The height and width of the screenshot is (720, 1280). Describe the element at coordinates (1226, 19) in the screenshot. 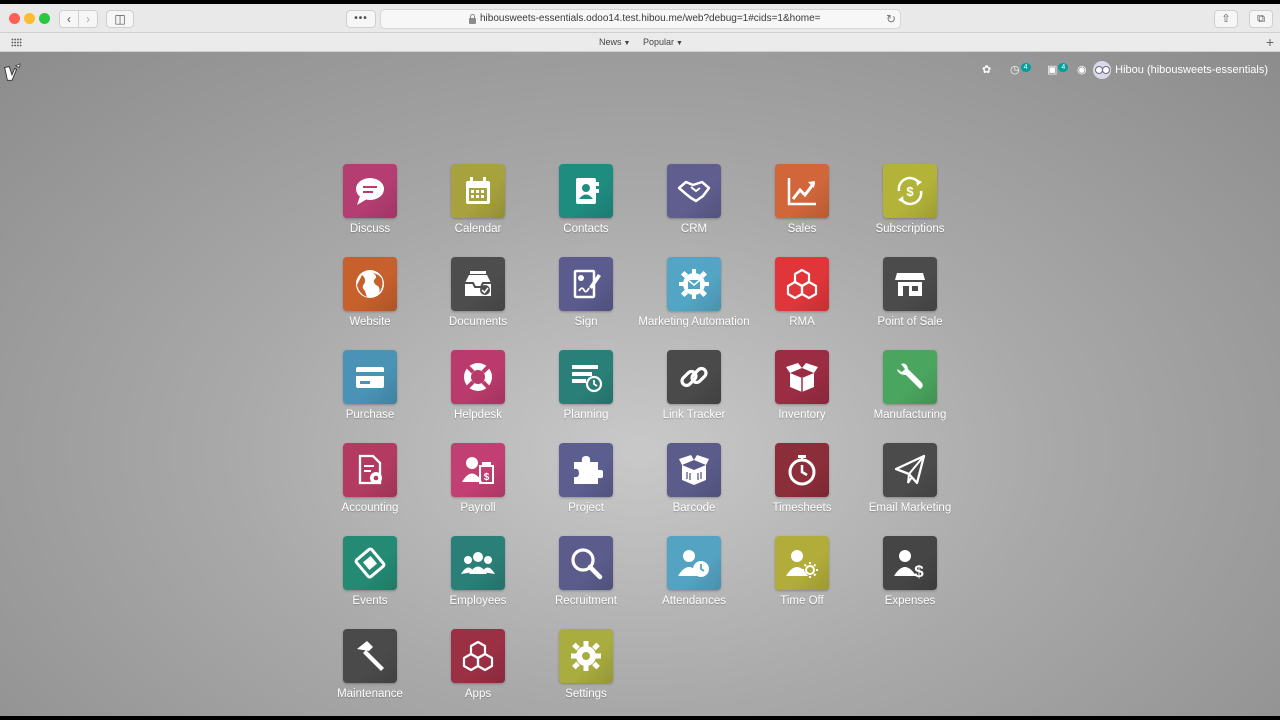

I see `share-icon: ⇧` at that location.